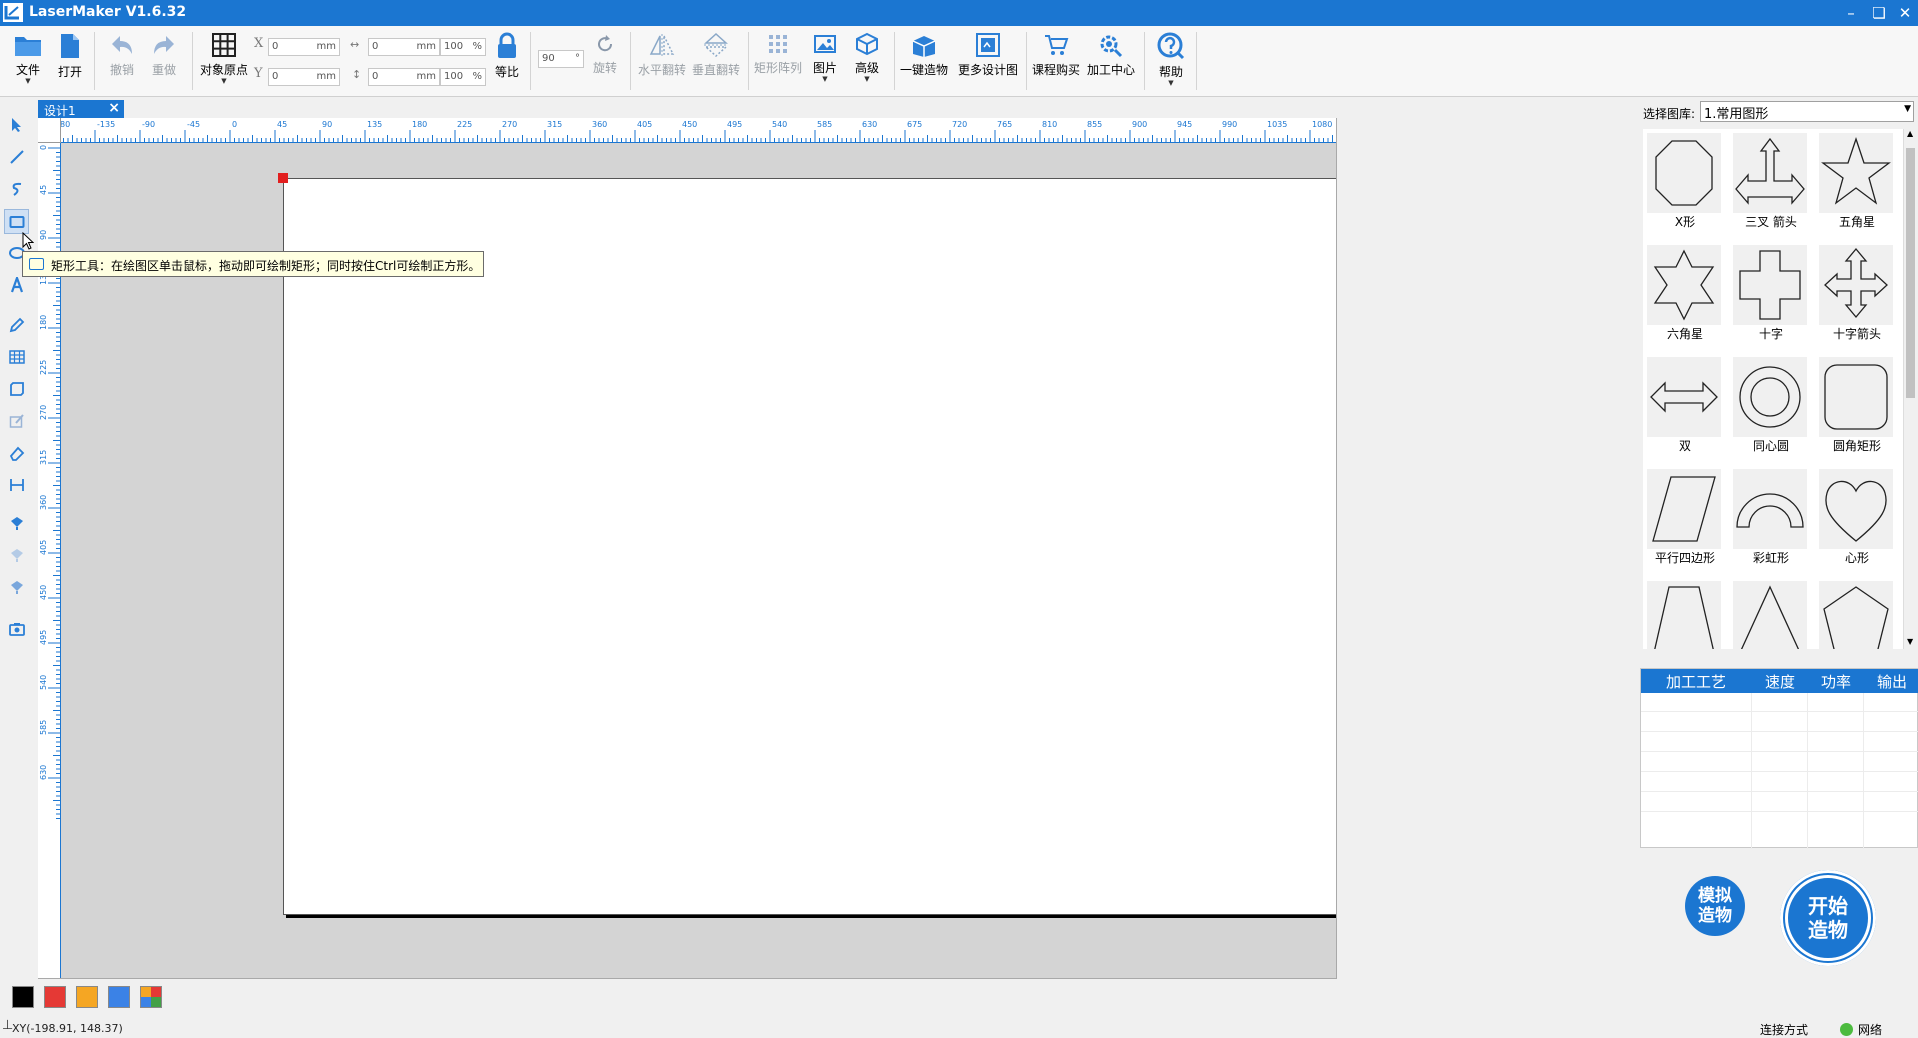 The height and width of the screenshot is (1038, 1918). What do you see at coordinates (1828, 918) in the screenshot?
I see `start-make-button: 开始 造物` at bounding box center [1828, 918].